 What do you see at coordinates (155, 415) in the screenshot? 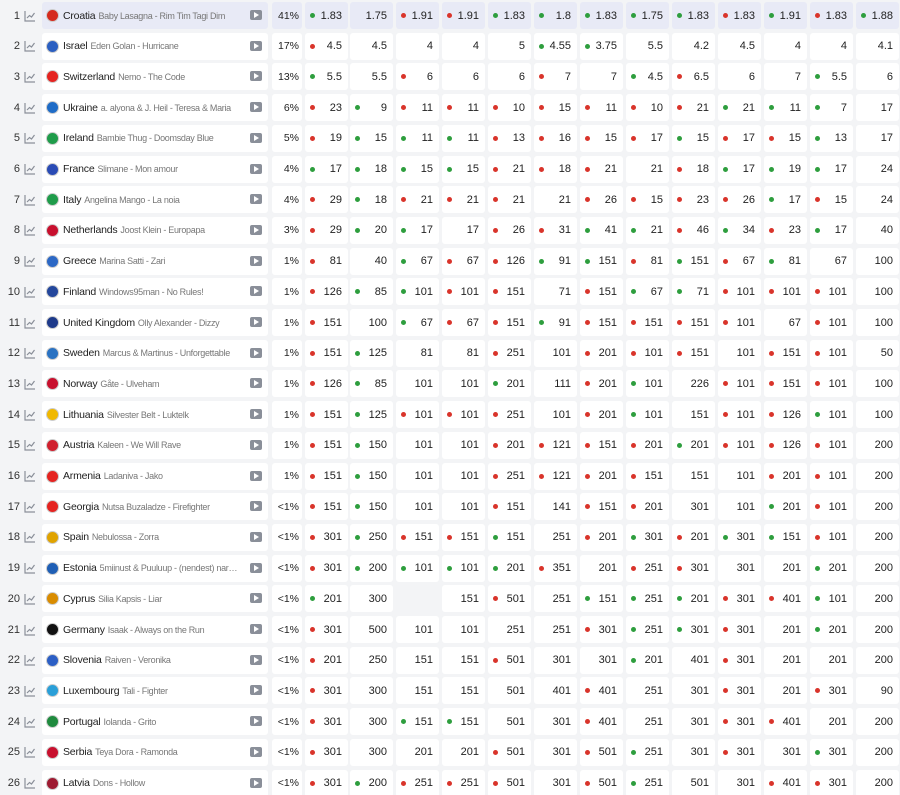
I see `country-cell: Lithuania Silvester Belt - Luktelk` at bounding box center [155, 415].